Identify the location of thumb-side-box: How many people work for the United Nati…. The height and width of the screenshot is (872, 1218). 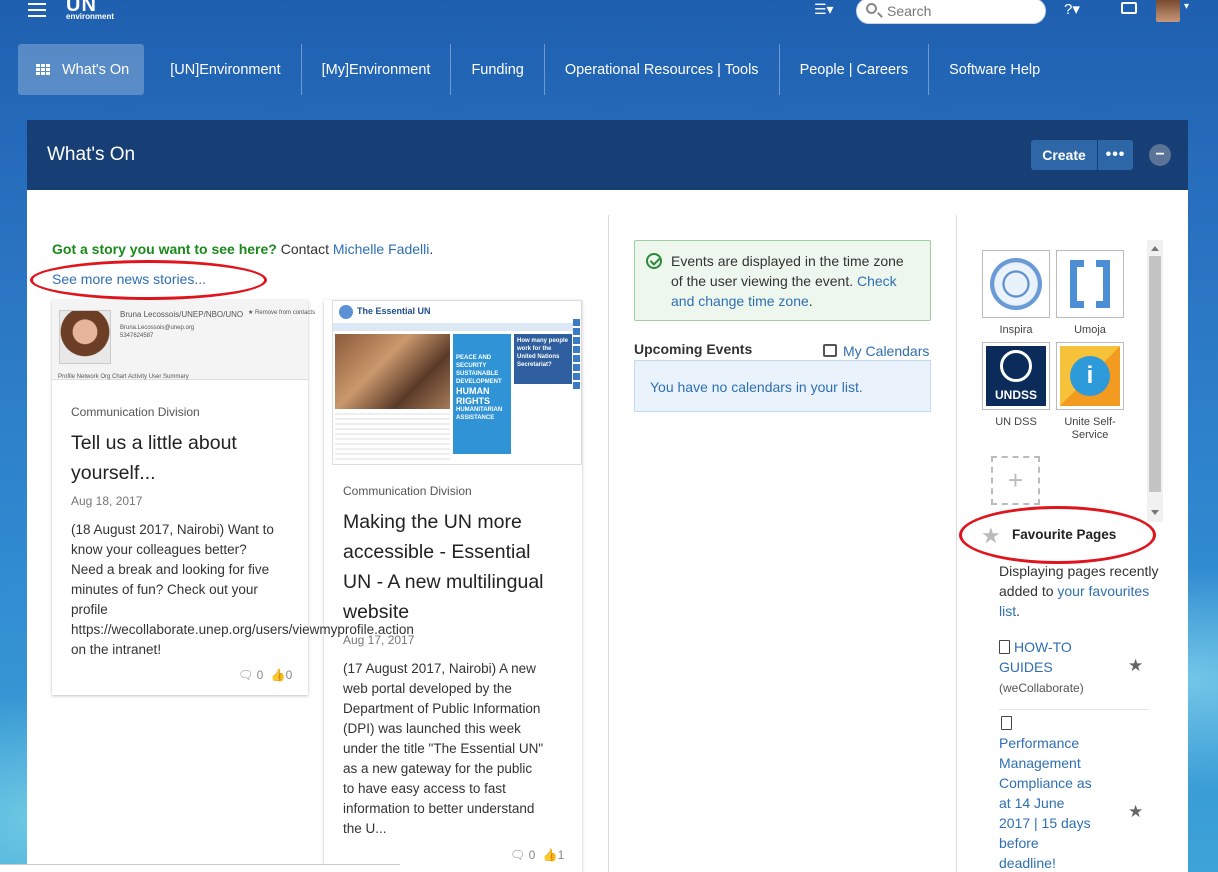
(543, 359).